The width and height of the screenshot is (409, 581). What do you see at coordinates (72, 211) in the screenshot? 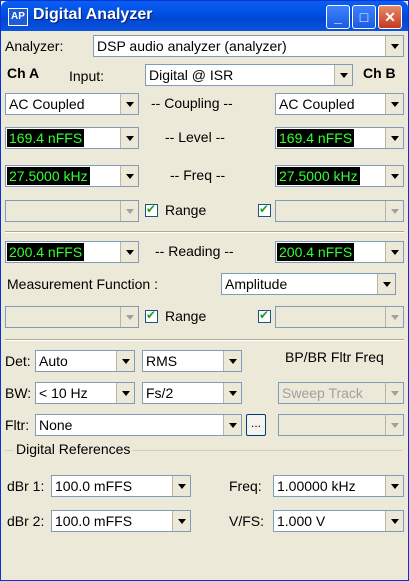
I see `range-a-select` at bounding box center [72, 211].